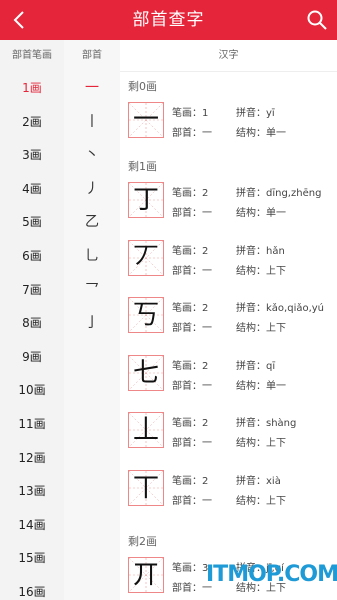 The height and width of the screenshot is (600, 337). What do you see at coordinates (145, 487) in the screenshot?
I see `character-glyph: 丅` at bounding box center [145, 487].